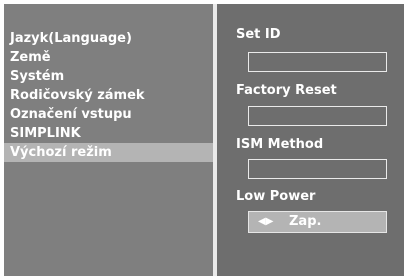 Image resolution: width=408 pixels, height=279 pixels. Describe the element at coordinates (317, 62) in the screenshot. I see `set-id-field` at that location.